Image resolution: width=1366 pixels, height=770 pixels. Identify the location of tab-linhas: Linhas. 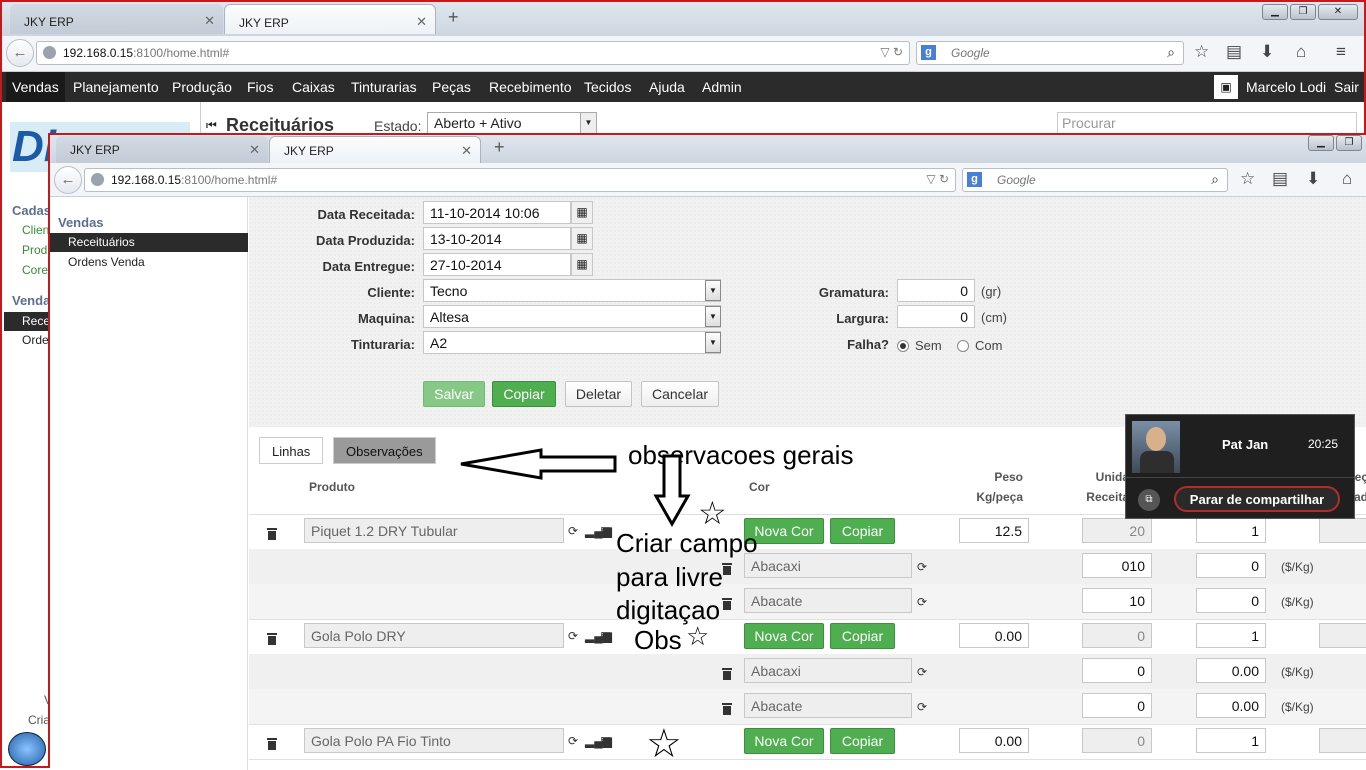
(291, 450).